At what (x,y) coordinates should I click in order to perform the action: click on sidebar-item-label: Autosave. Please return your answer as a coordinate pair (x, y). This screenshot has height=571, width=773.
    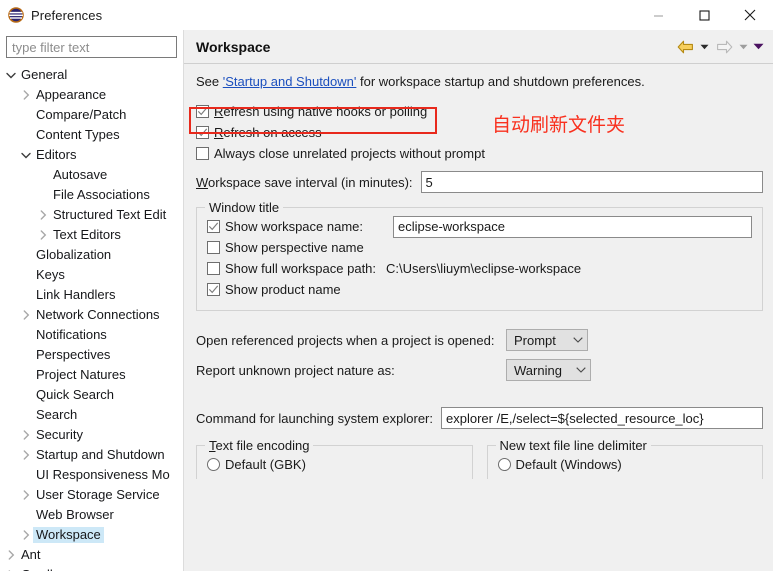
    Looking at the image, I should click on (80, 174).